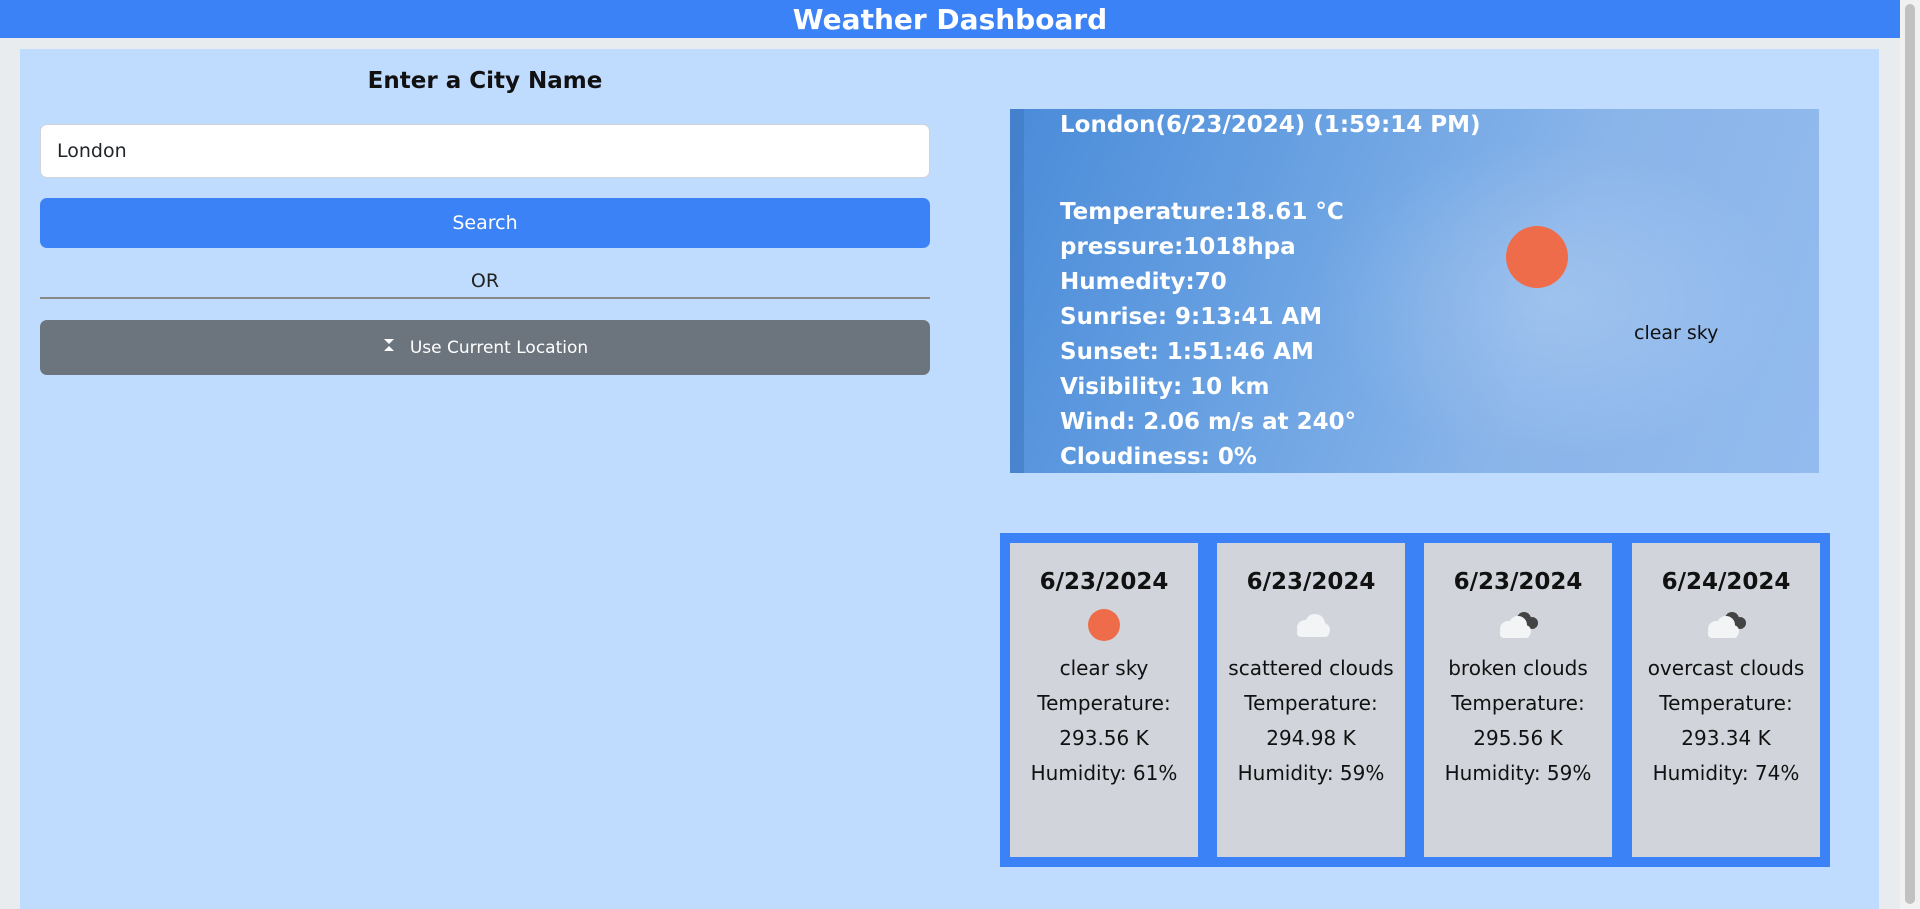  I want to click on current-weather-title: London(6/23/2024) (1:59:14 PM), so click(1270, 125).